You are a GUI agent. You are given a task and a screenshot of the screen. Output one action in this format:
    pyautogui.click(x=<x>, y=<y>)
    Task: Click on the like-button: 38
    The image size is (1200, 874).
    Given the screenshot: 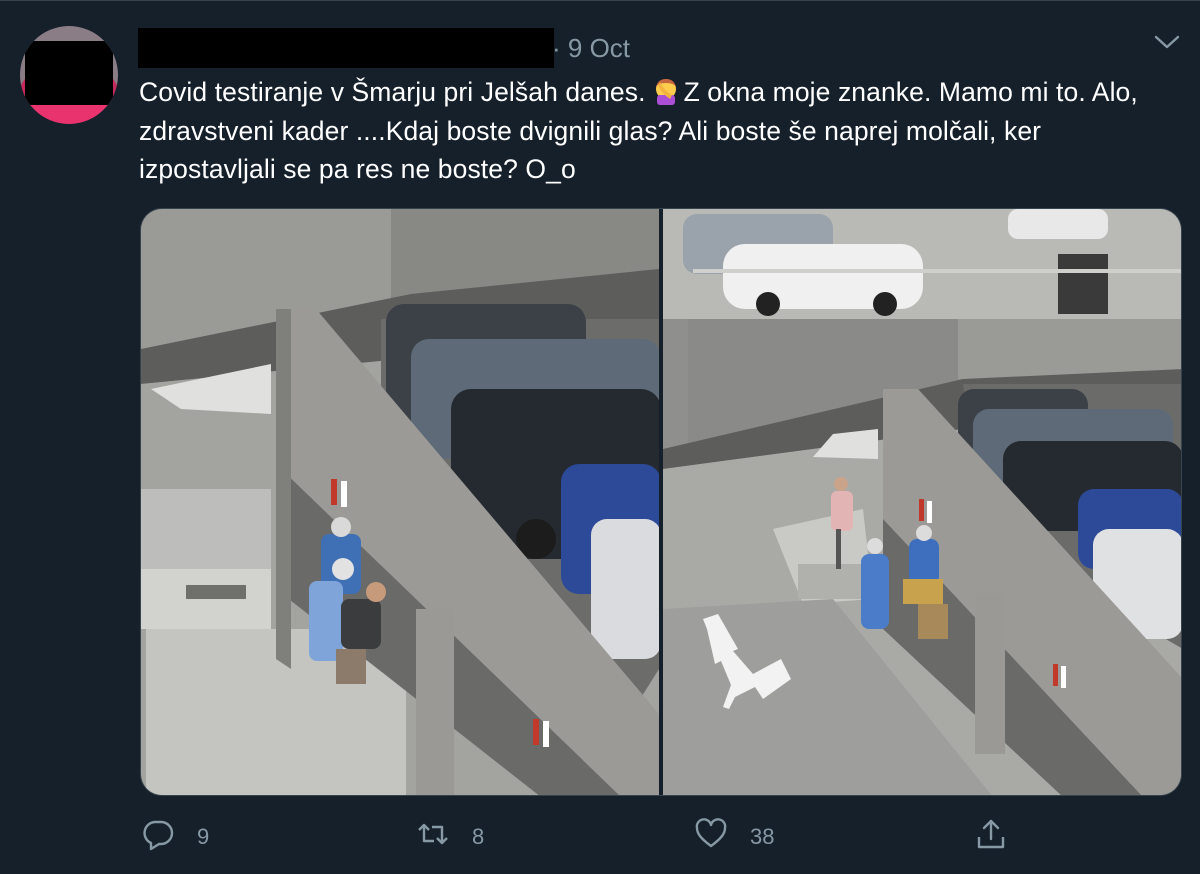 What is the action you would take?
    pyautogui.click(x=734, y=837)
    